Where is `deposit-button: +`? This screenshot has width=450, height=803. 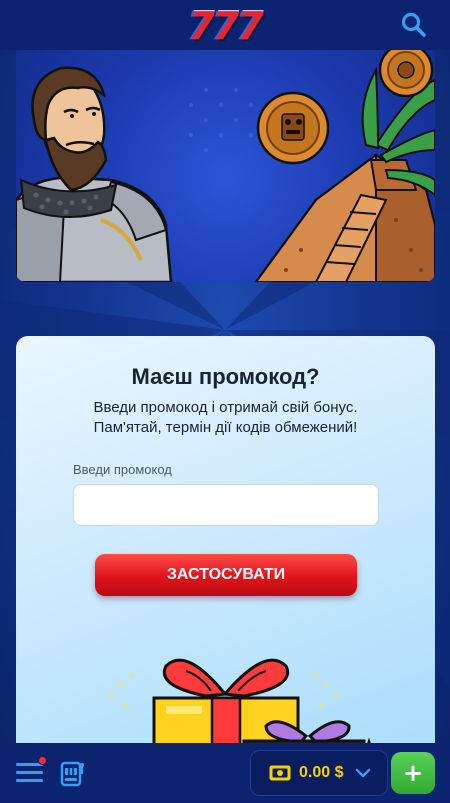
deposit-button: + is located at coordinates (413, 773).